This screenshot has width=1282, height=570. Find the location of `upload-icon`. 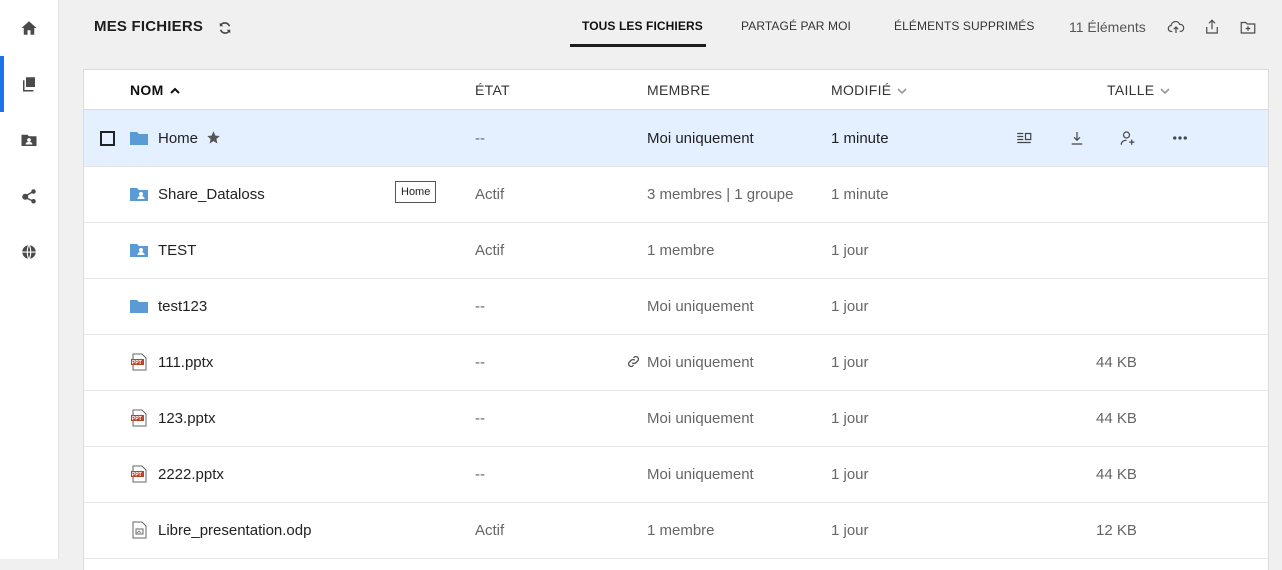

upload-icon is located at coordinates (1212, 26).